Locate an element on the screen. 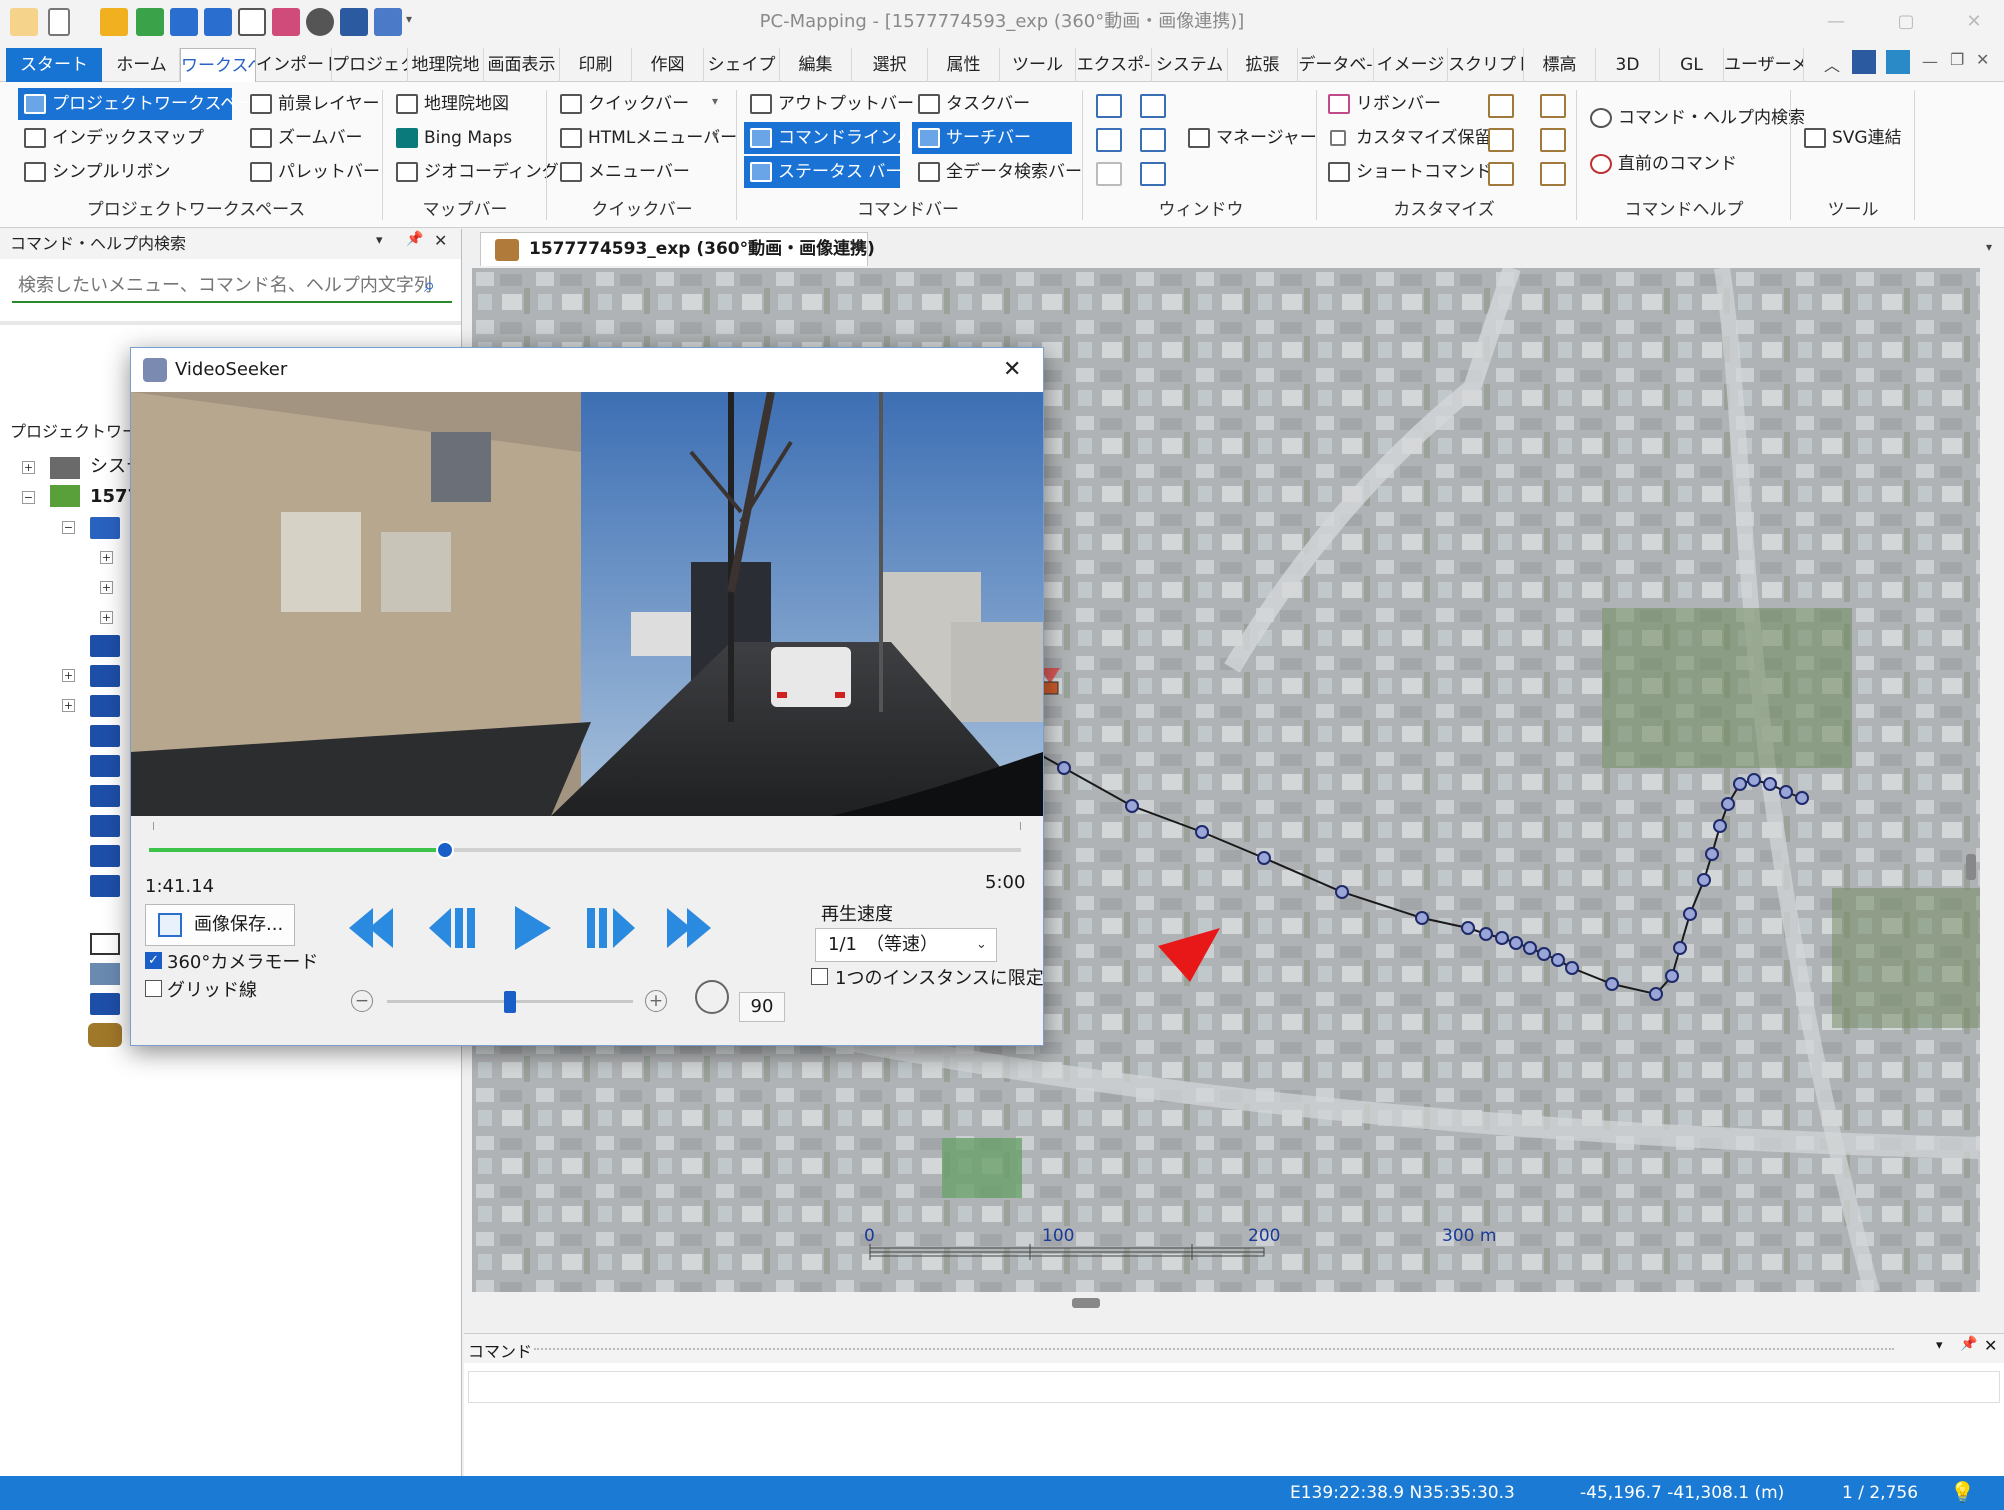 The image size is (2004, 1510). new-file-icon is located at coordinates (59, 22).